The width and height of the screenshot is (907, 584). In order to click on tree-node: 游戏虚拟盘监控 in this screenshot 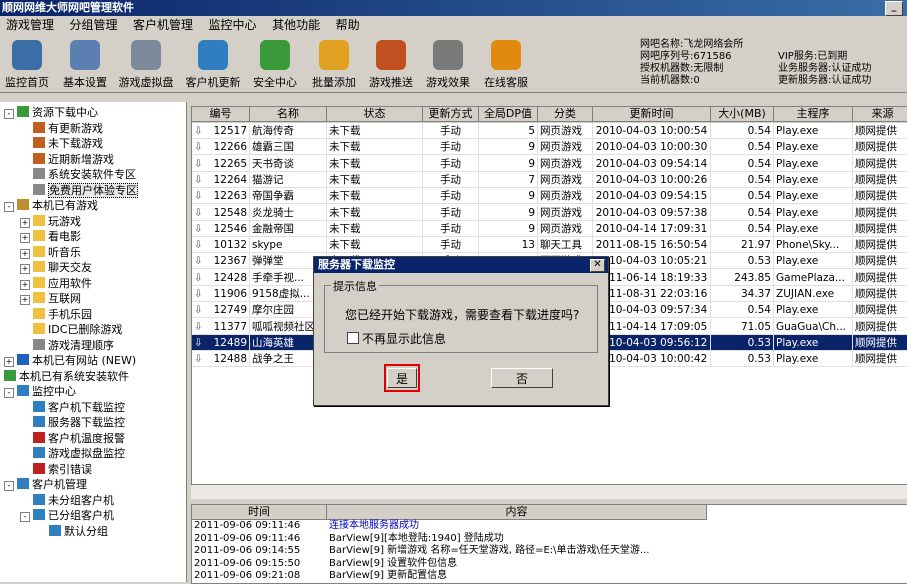, I will do `click(72, 453)`.